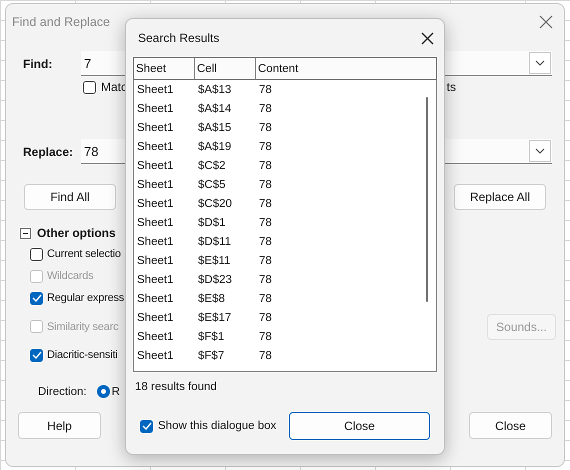 The width and height of the screenshot is (570, 470). Describe the element at coordinates (214, 318) in the screenshot. I see `table-cell-text: $E$17` at that location.